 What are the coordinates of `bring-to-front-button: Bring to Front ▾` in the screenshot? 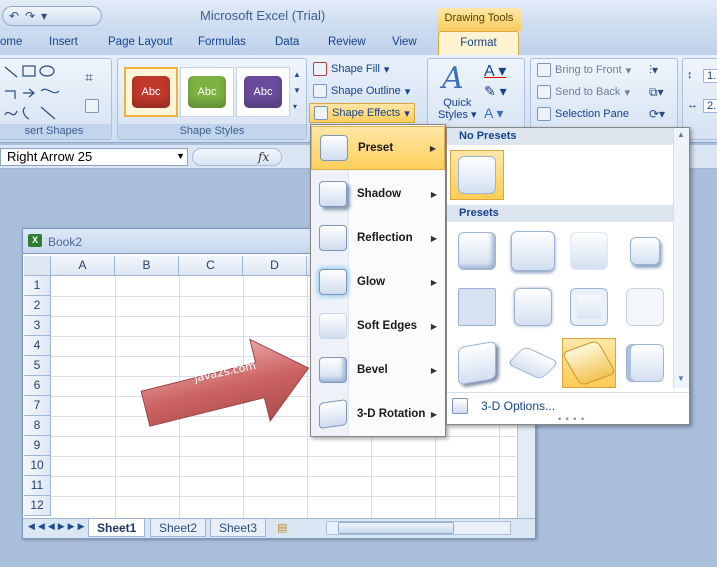 It's located at (584, 70).